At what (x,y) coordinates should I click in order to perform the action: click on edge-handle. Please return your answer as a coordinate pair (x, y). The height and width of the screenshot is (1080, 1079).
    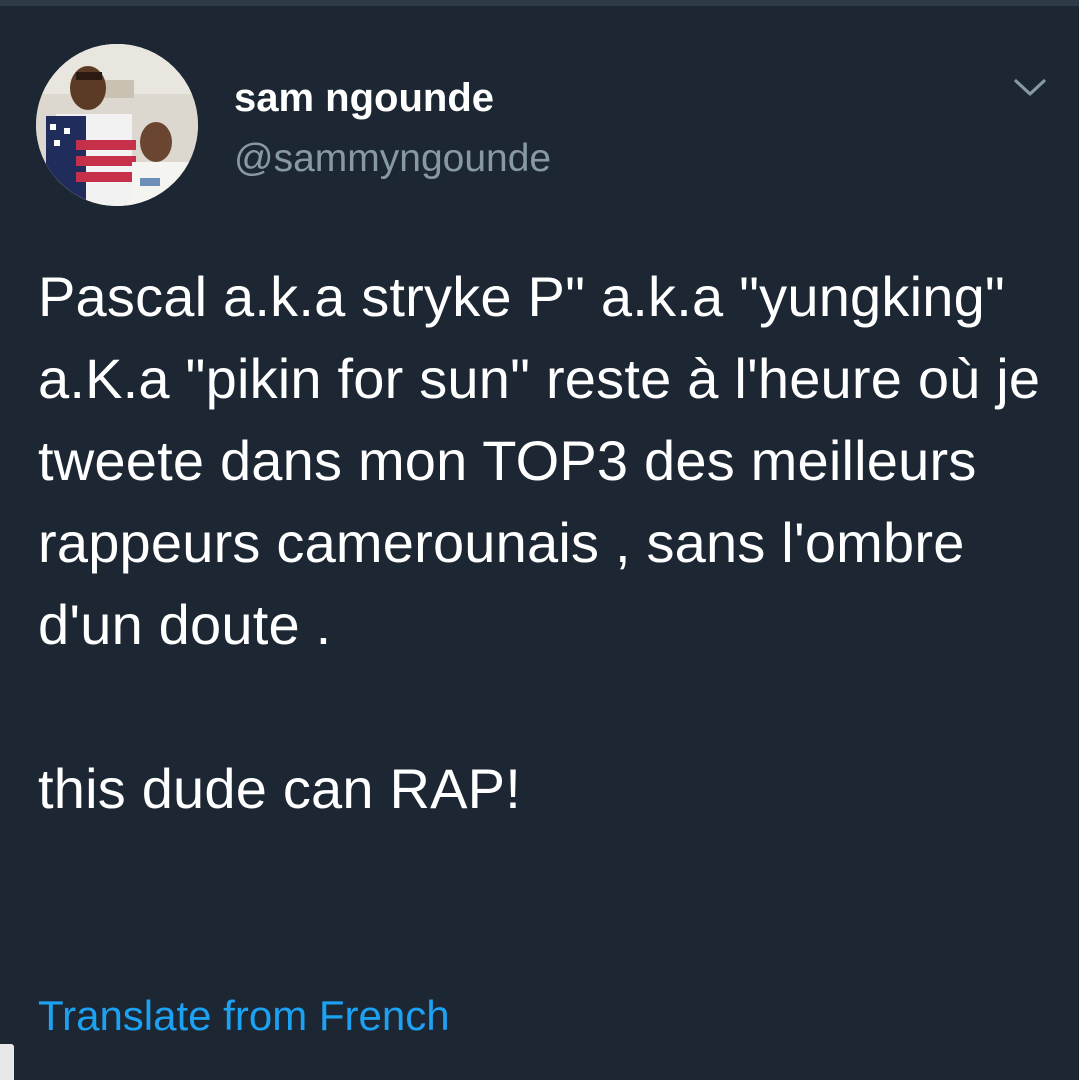
    Looking at the image, I should click on (7, 1062).